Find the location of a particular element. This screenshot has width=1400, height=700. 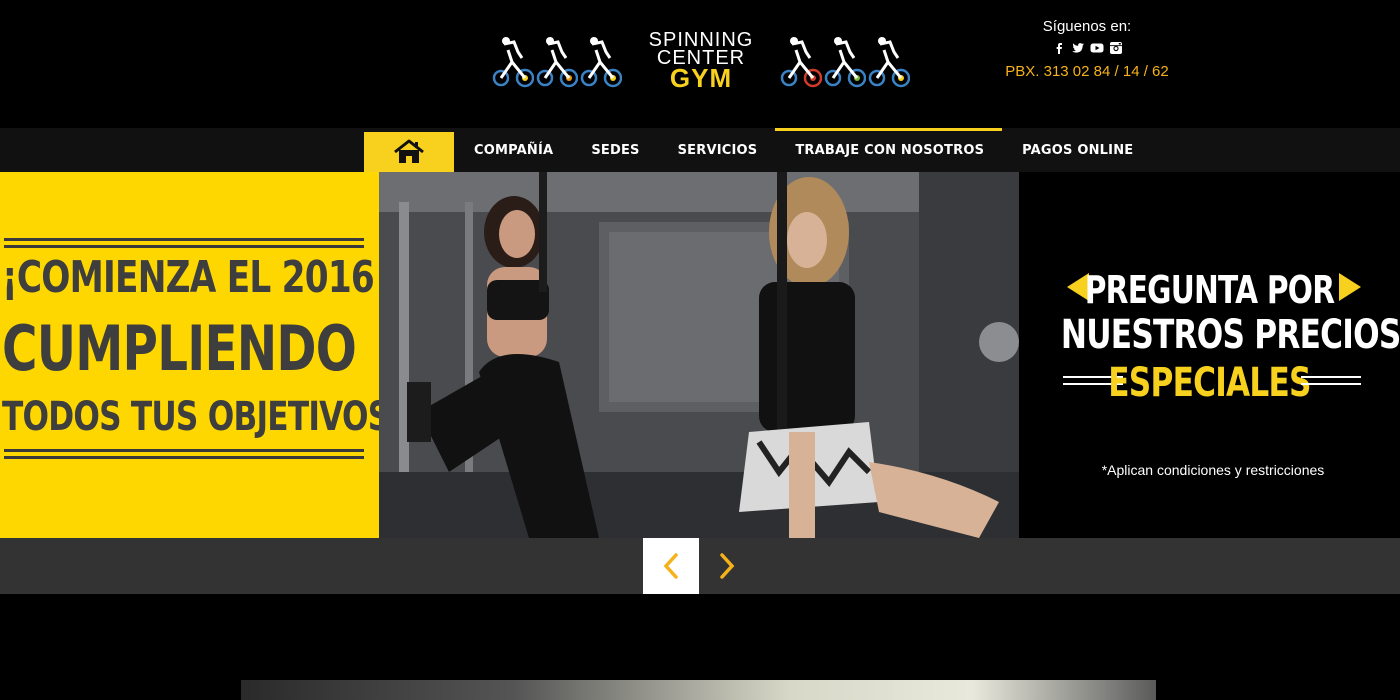

chevron-left-icon is located at coordinates (670, 566).